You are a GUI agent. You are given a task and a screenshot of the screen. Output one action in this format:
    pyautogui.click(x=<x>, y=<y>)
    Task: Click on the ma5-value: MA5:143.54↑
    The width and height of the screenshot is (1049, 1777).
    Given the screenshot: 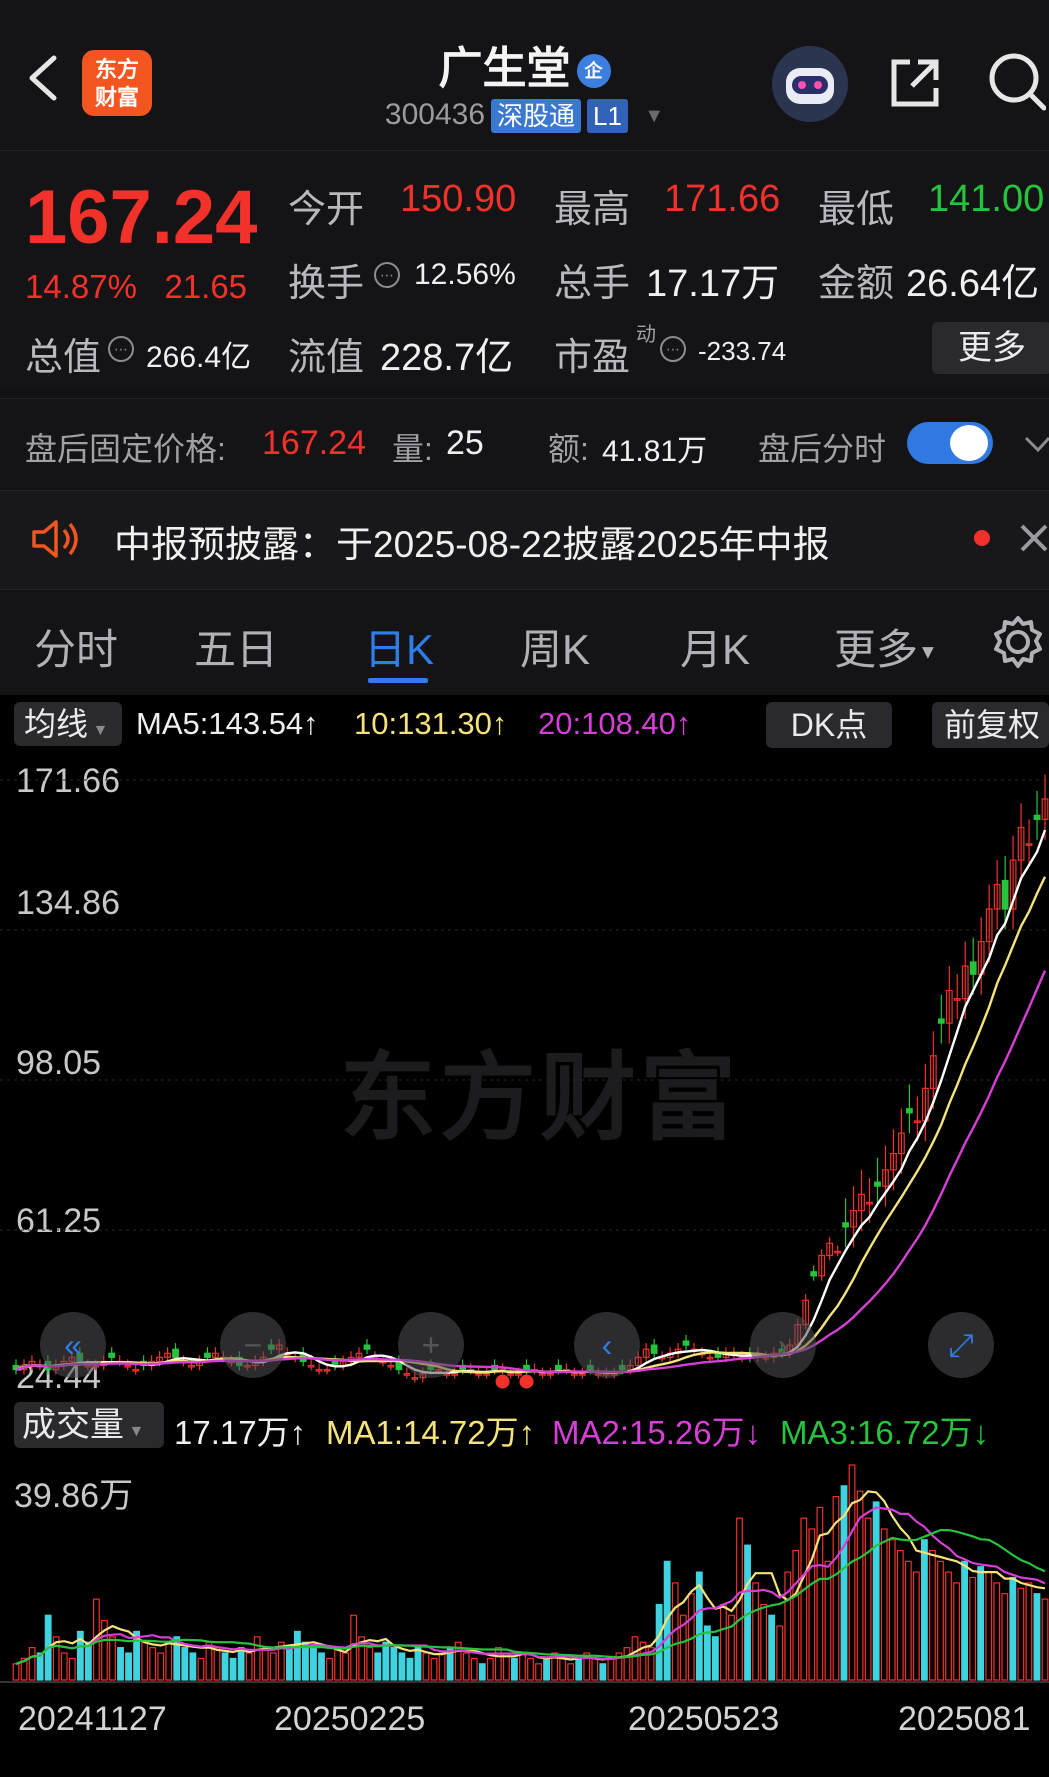 What is the action you would take?
    pyautogui.click(x=227, y=723)
    